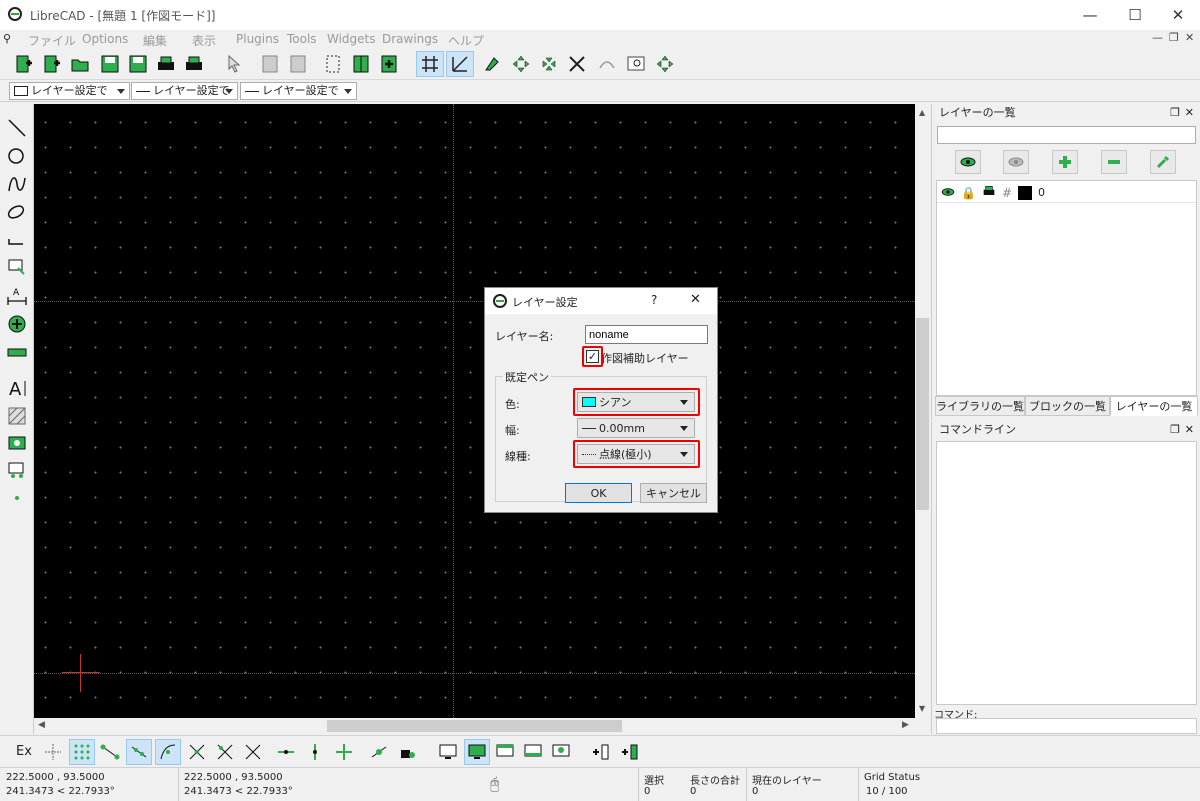  What do you see at coordinates (194, 64) in the screenshot?
I see `print-preview-icon` at bounding box center [194, 64].